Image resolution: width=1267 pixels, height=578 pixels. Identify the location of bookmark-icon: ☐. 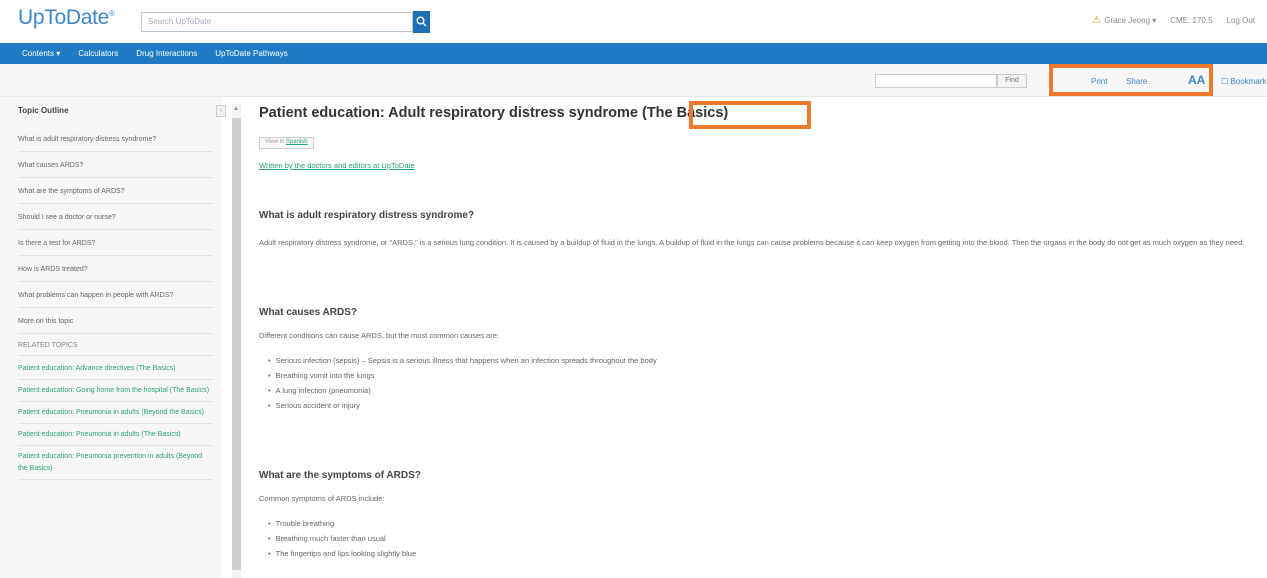
(1225, 81).